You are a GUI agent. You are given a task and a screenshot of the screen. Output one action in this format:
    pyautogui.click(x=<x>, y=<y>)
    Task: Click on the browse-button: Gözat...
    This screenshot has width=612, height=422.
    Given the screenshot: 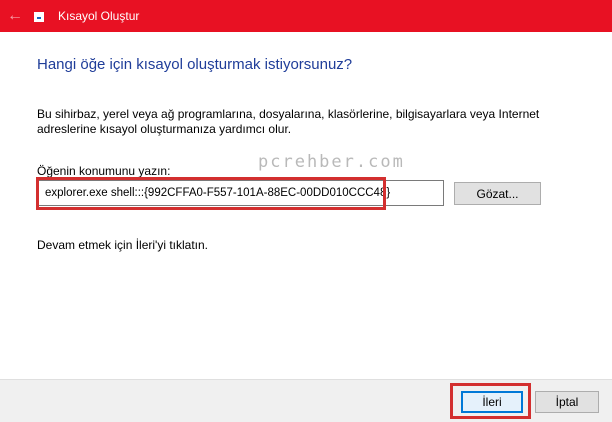 What is the action you would take?
    pyautogui.click(x=497, y=193)
    